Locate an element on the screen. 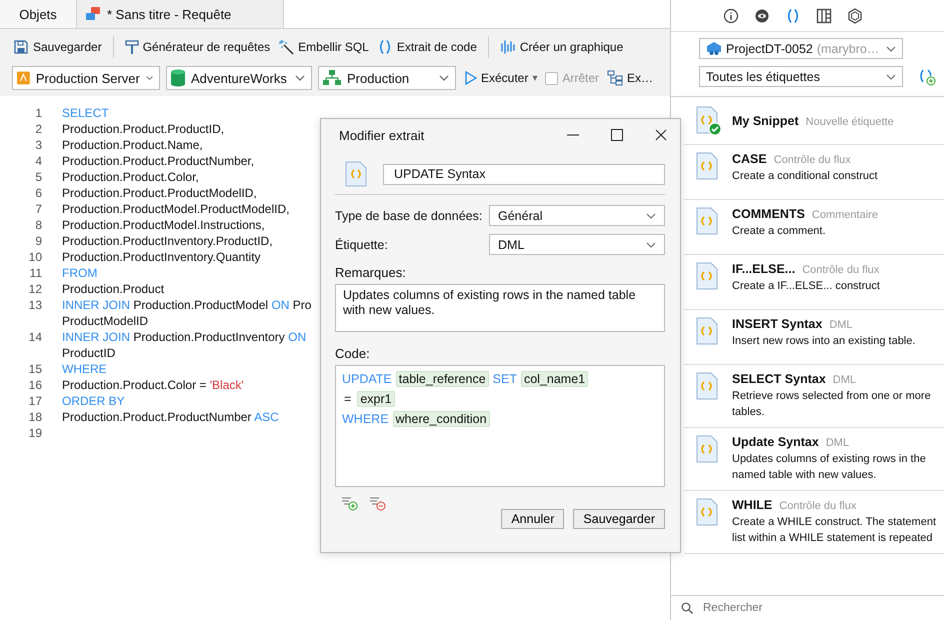 This screenshot has height=620, width=944. snippet-item: Update Syntax DML Updates columns of existing rows in the named table with new values. is located at coordinates (814, 459).